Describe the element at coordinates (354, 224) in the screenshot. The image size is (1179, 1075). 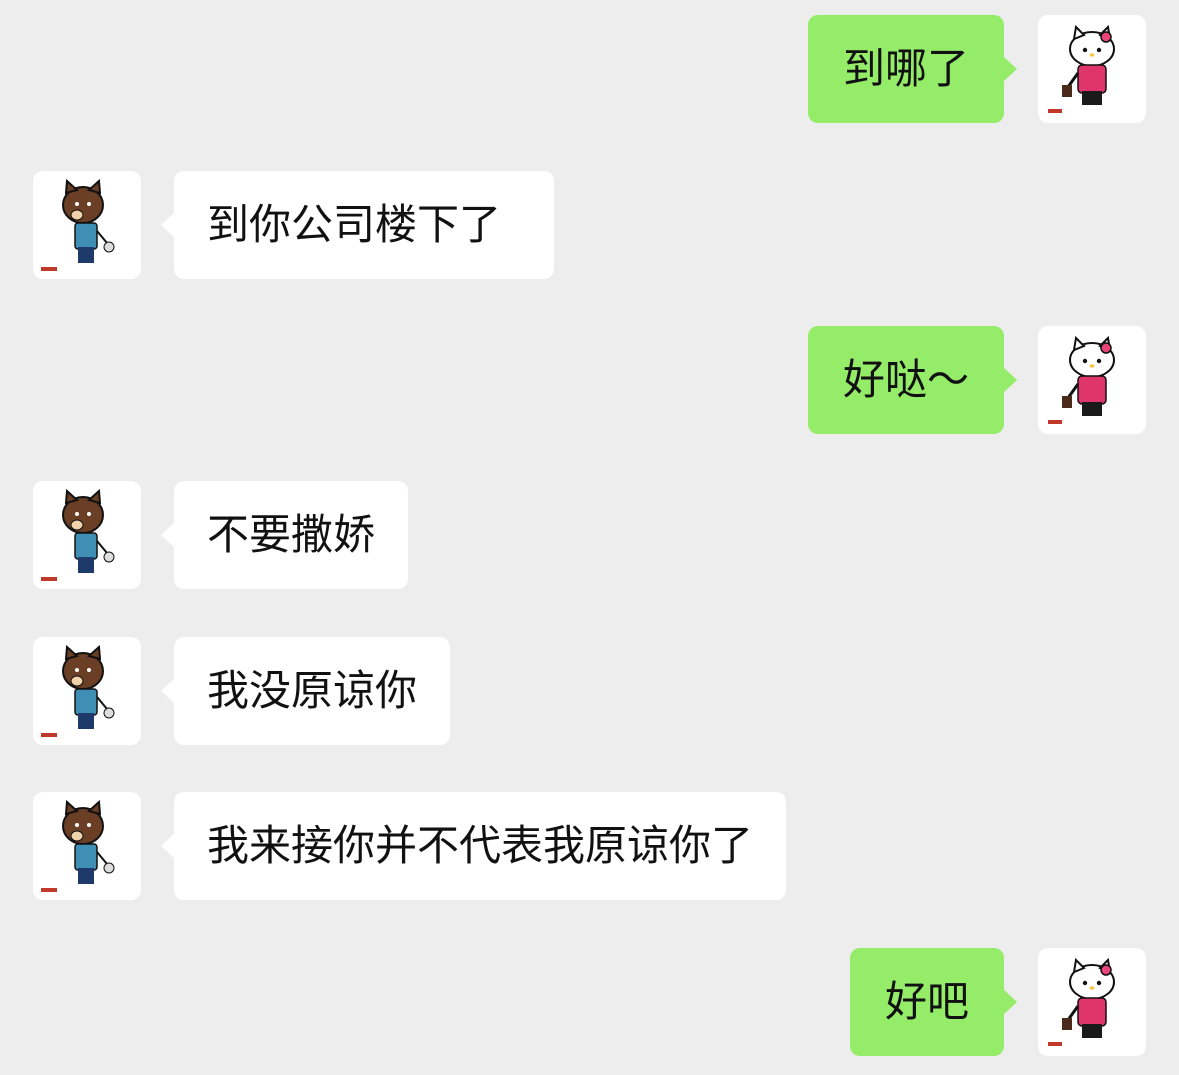
I see `message-text: 到你公司楼下了` at that location.